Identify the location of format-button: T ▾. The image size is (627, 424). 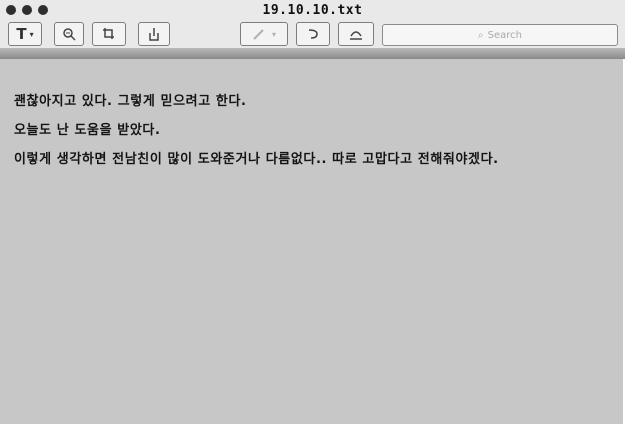
(25, 34).